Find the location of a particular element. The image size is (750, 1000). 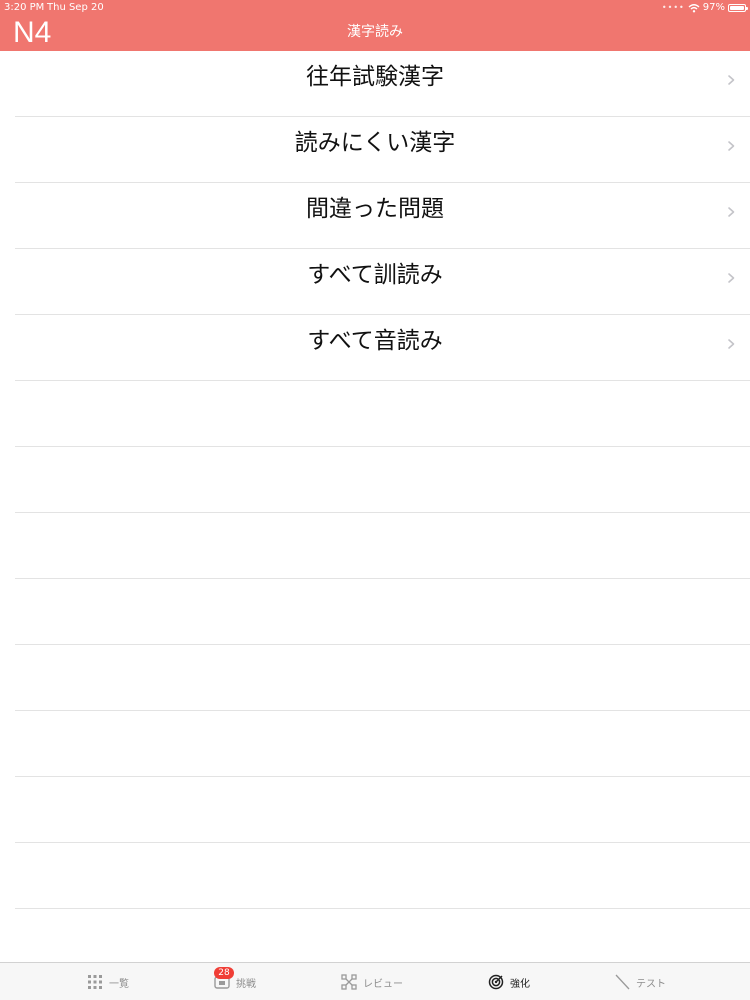

battery-fill is located at coordinates (737, 7).